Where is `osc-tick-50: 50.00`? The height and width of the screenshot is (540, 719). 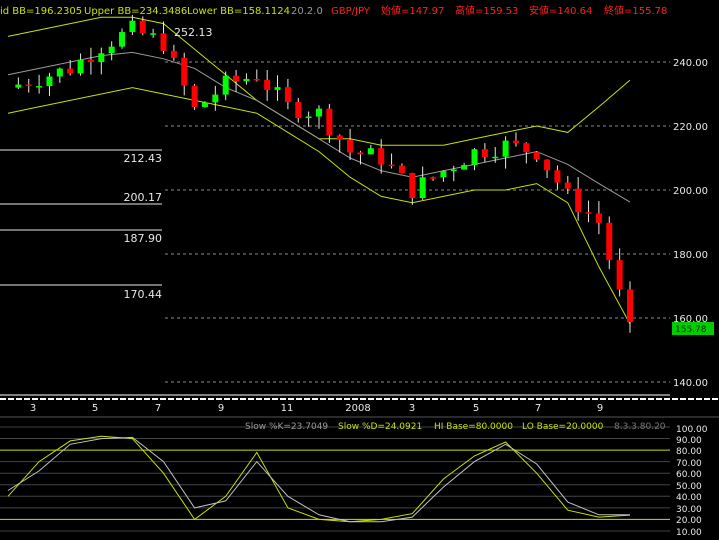
osc-tick-50: 50.00 is located at coordinates (689, 487).